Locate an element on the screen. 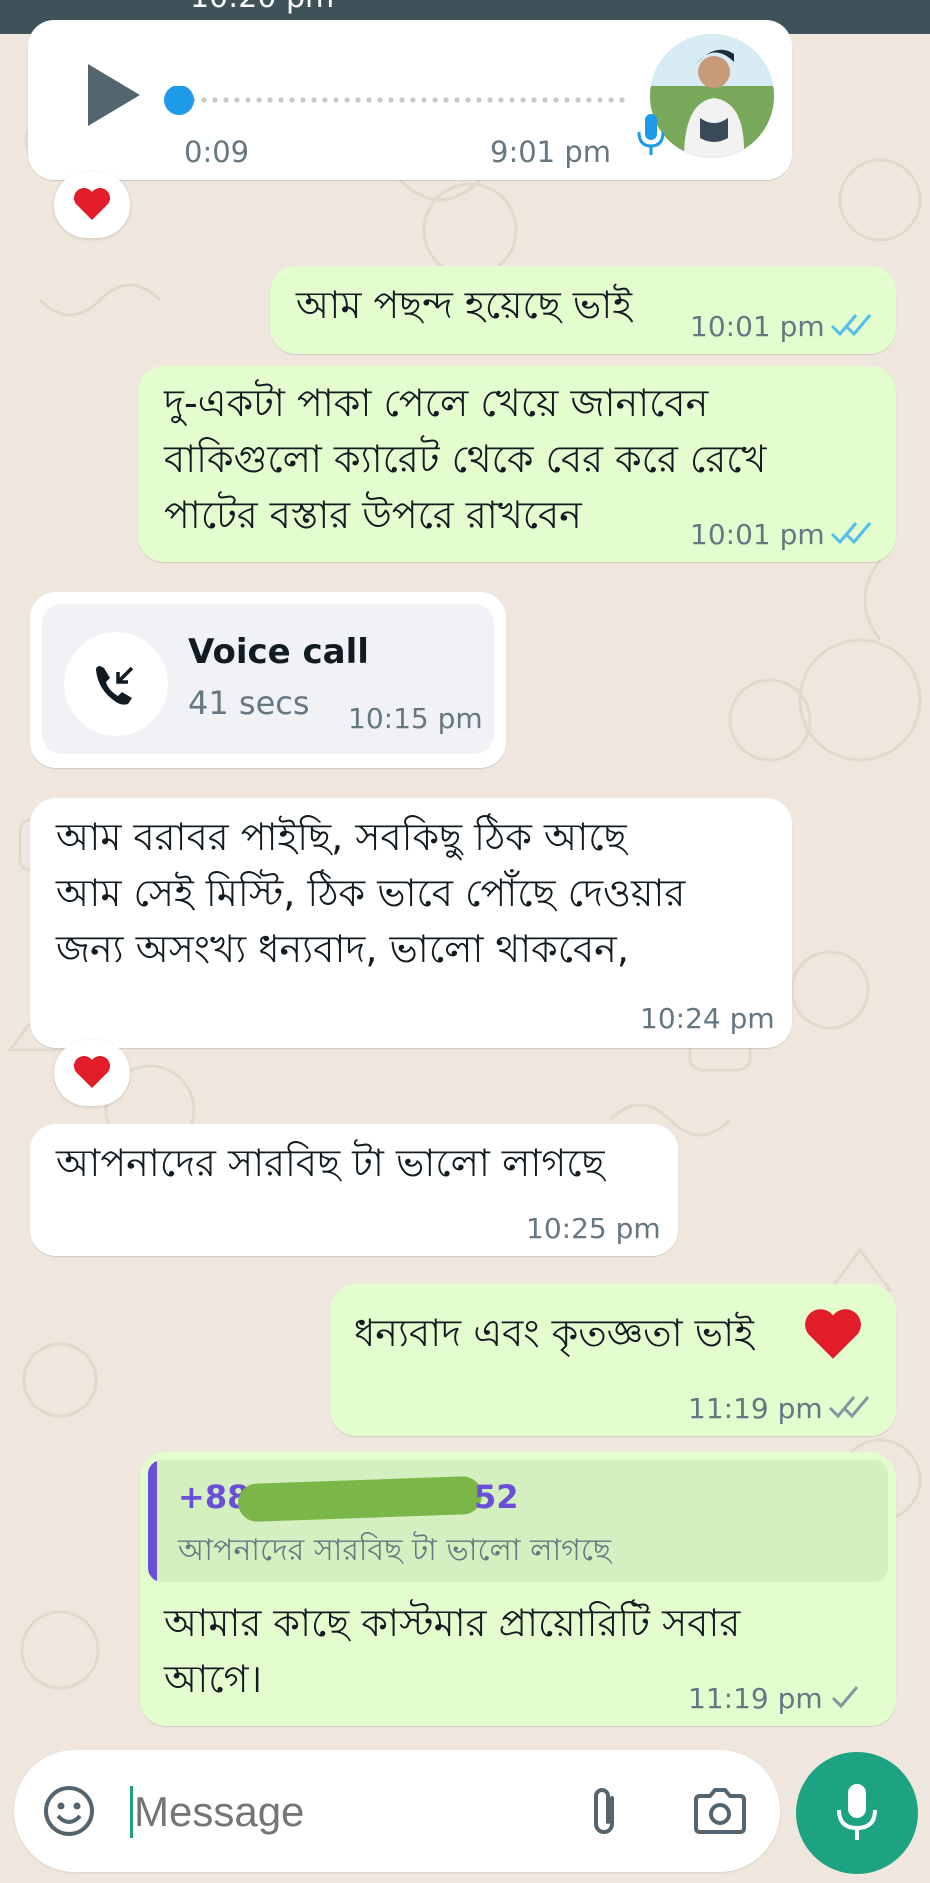  delivered-receipt-icon is located at coordinates (849, 1407).